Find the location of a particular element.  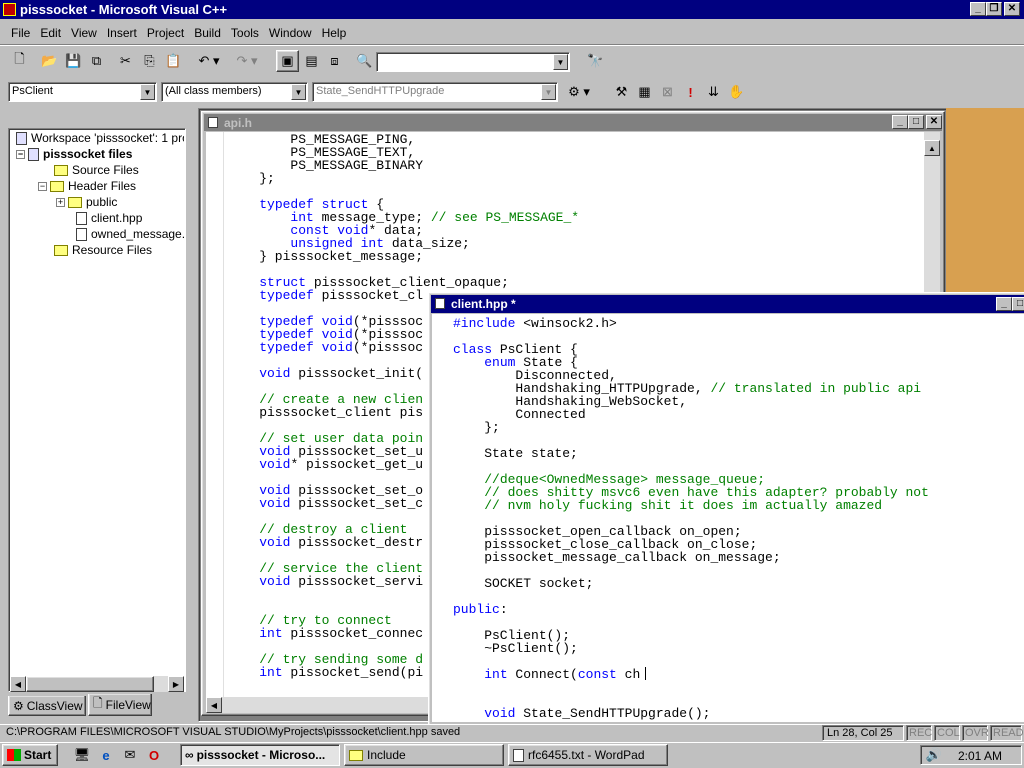

restore-button: ❐ is located at coordinates (994, 9).